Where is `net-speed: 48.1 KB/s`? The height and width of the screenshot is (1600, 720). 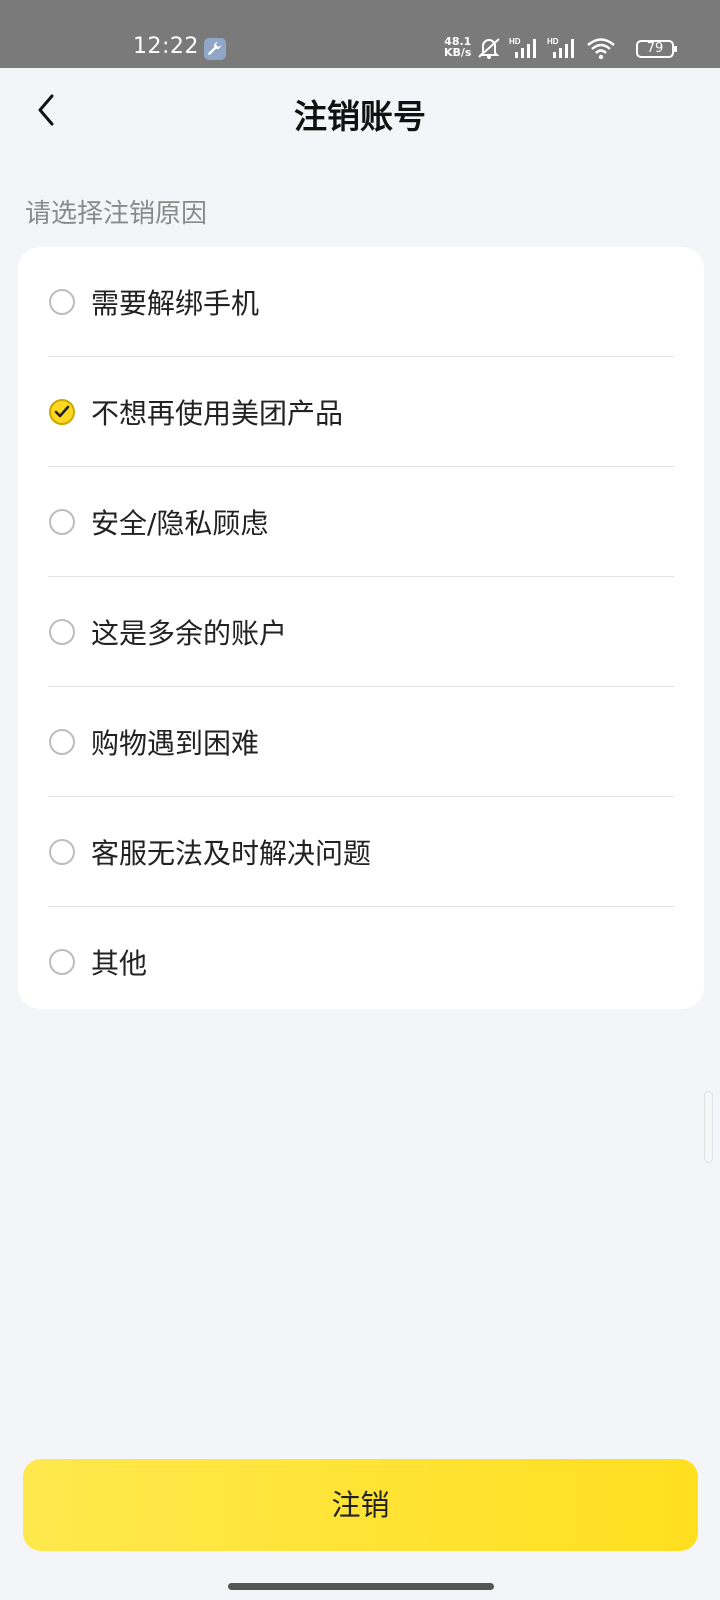
net-speed: 48.1 KB/s is located at coordinates (457, 47).